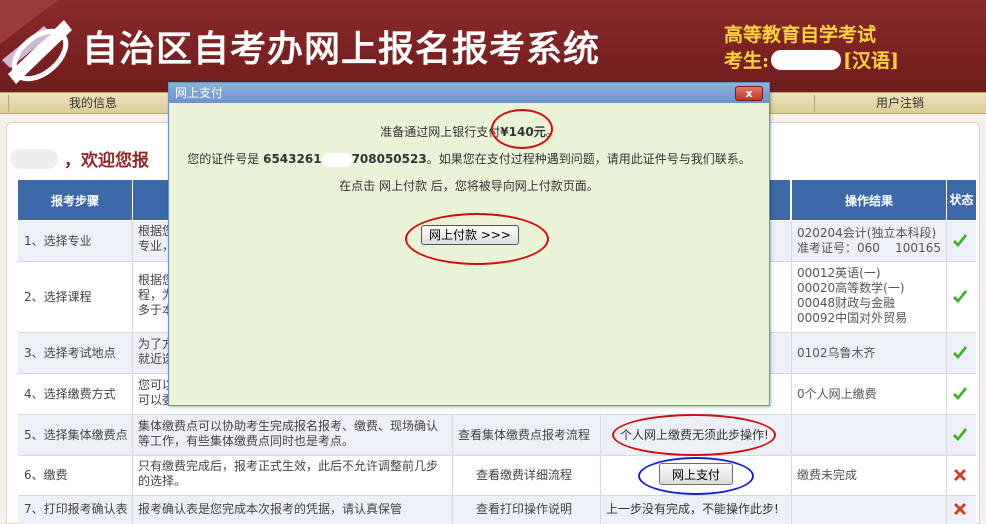 The width and height of the screenshot is (986, 524). I want to click on step-label: 1、选择专业, so click(58, 241).